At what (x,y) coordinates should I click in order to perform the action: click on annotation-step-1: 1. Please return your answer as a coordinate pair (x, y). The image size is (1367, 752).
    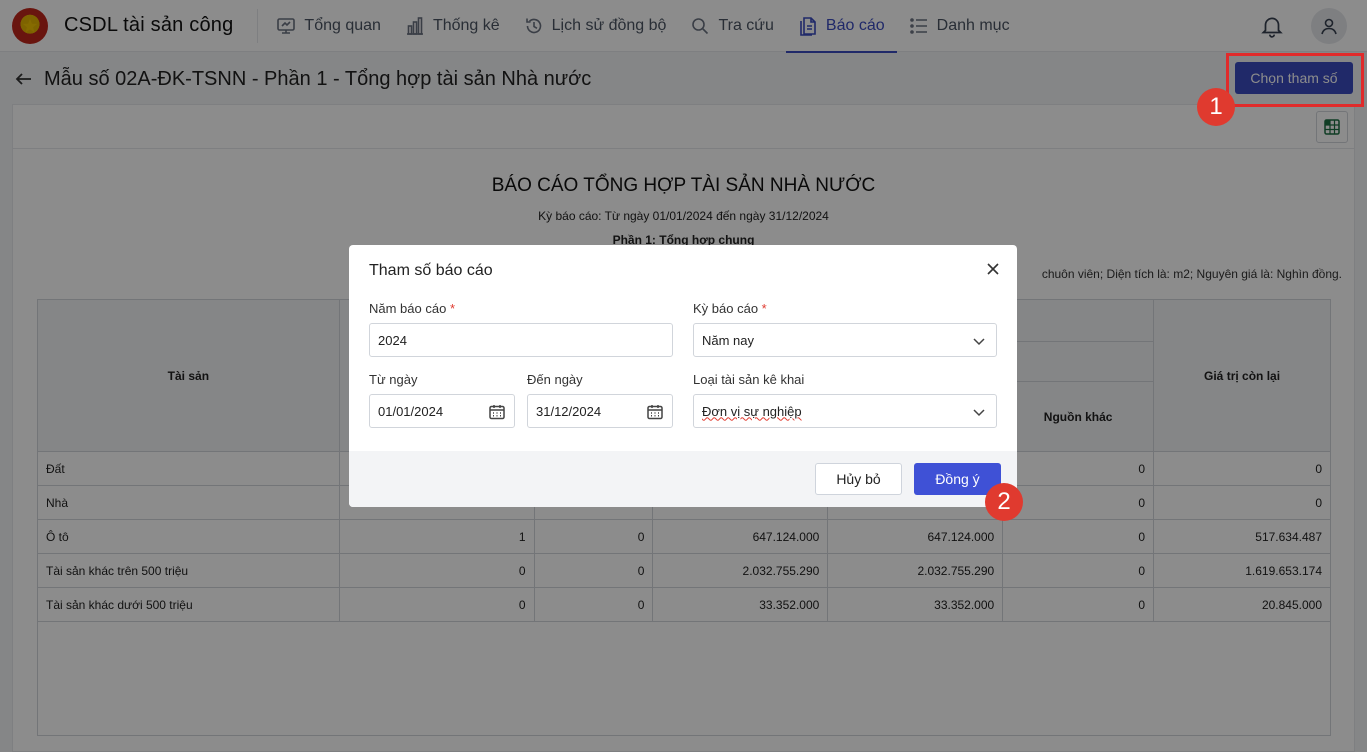
    Looking at the image, I should click on (1216, 107).